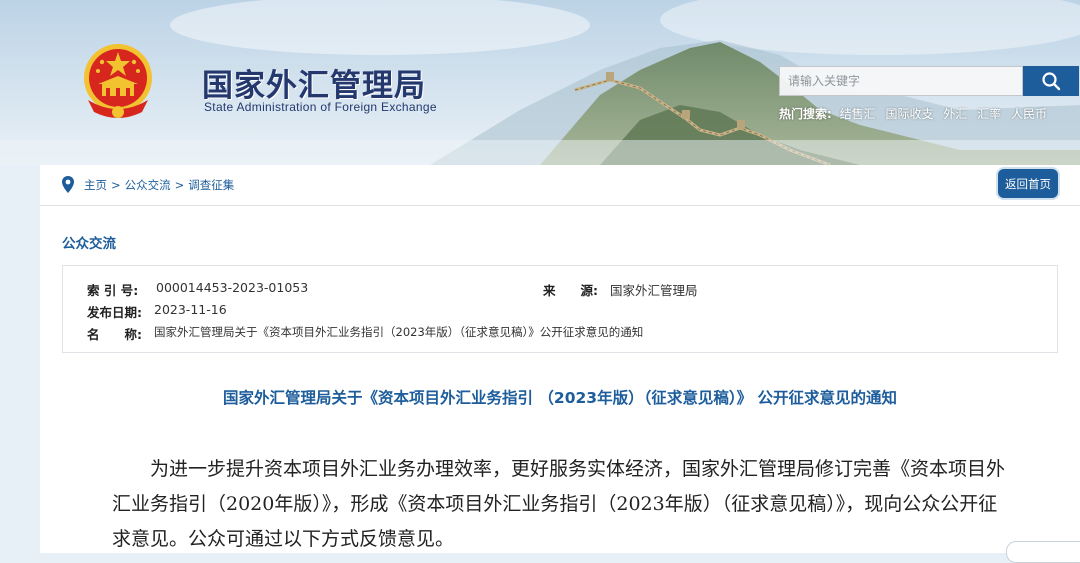 The height and width of the screenshot is (563, 1080). Describe the element at coordinates (190, 309) in the screenshot. I see `date-value: 2023-11-16` at that location.